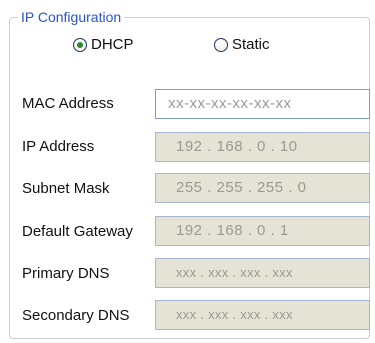  Describe the element at coordinates (262, 188) in the screenshot. I see `subnet-mask-field: 255 . 255 . 255 . 0` at that location.